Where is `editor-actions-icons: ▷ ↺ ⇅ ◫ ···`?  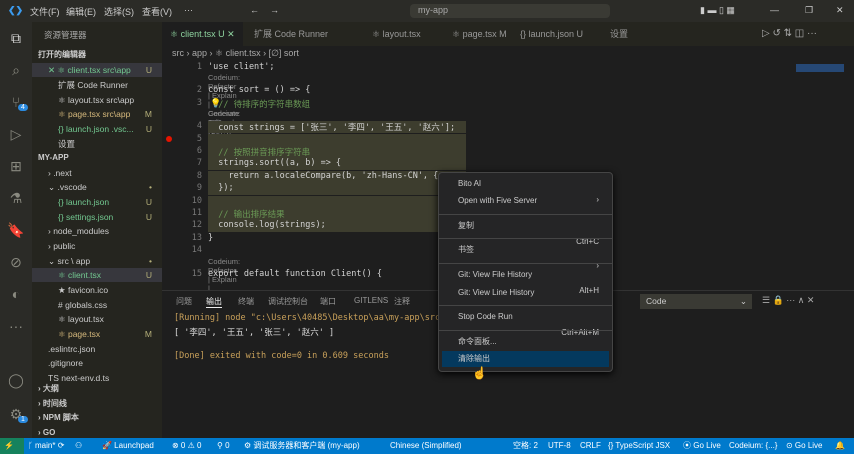 editor-actions-icons: ▷ ↺ ⇅ ◫ ··· is located at coordinates (789, 33).